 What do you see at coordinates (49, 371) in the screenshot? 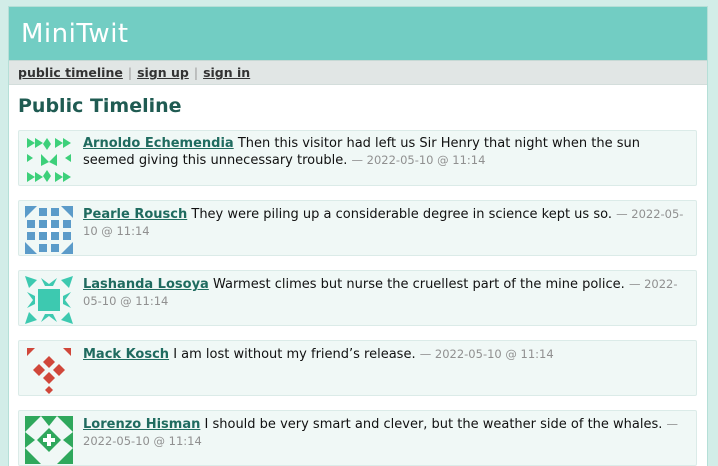
I see `identicon-diamonds-icon` at bounding box center [49, 371].